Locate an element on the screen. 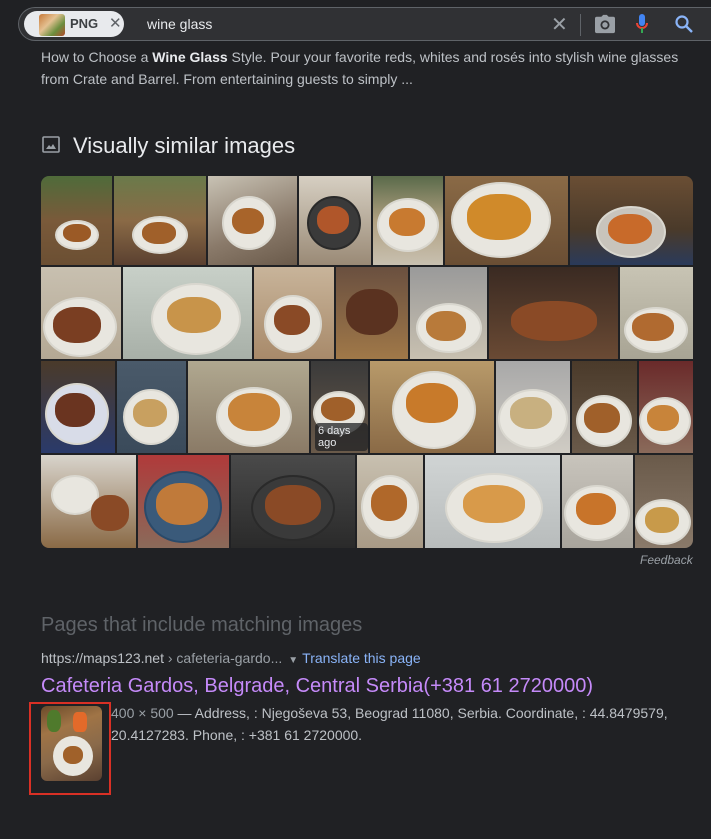 The height and width of the screenshot is (839, 711). feedback-link: Feedback is located at coordinates (666, 560).